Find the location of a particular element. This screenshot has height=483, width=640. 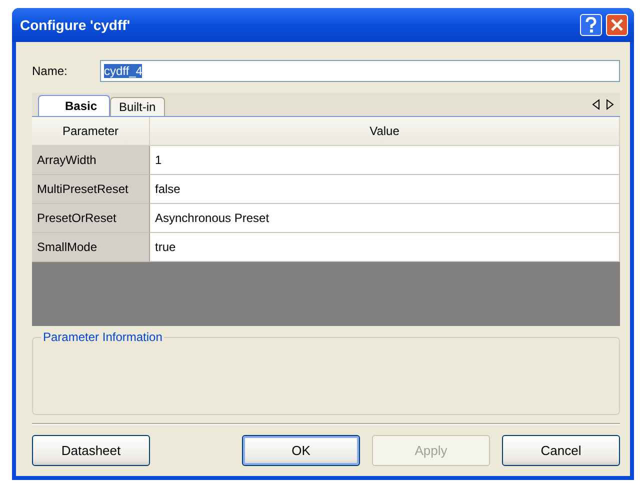

group-title: Parameter Information is located at coordinates (102, 337).